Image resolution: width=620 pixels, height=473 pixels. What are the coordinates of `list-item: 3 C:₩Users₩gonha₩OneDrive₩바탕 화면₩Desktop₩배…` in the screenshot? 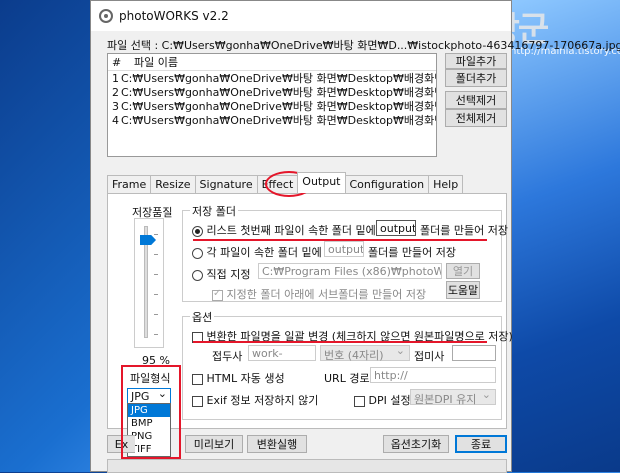 It's located at (272, 106).